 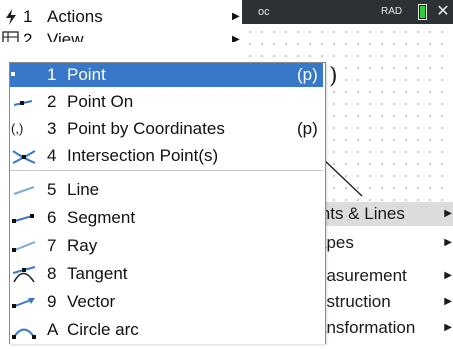 What do you see at coordinates (121, 35) in the screenshot?
I see `menu-item-view: 2 View ▶` at bounding box center [121, 35].